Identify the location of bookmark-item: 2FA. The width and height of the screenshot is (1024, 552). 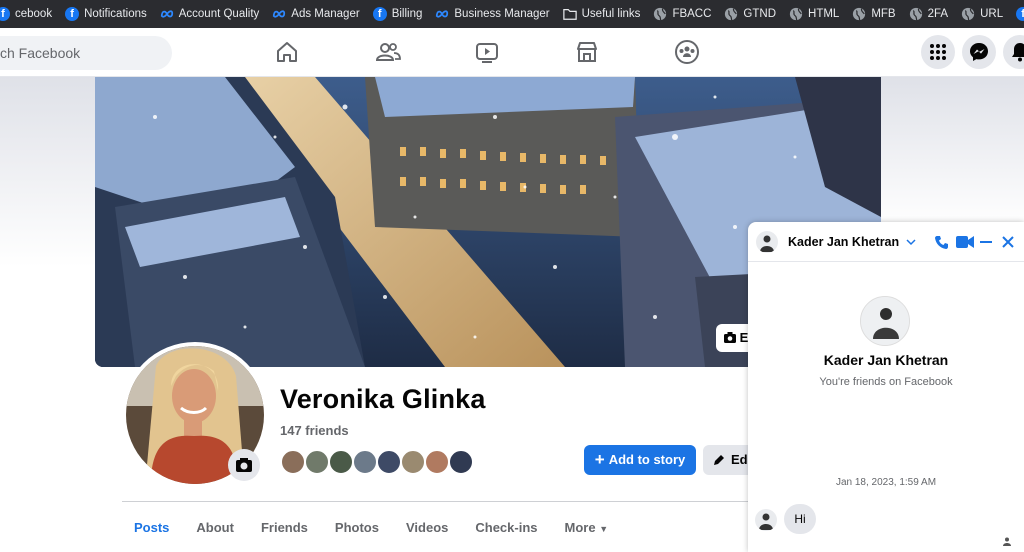
(928, 14).